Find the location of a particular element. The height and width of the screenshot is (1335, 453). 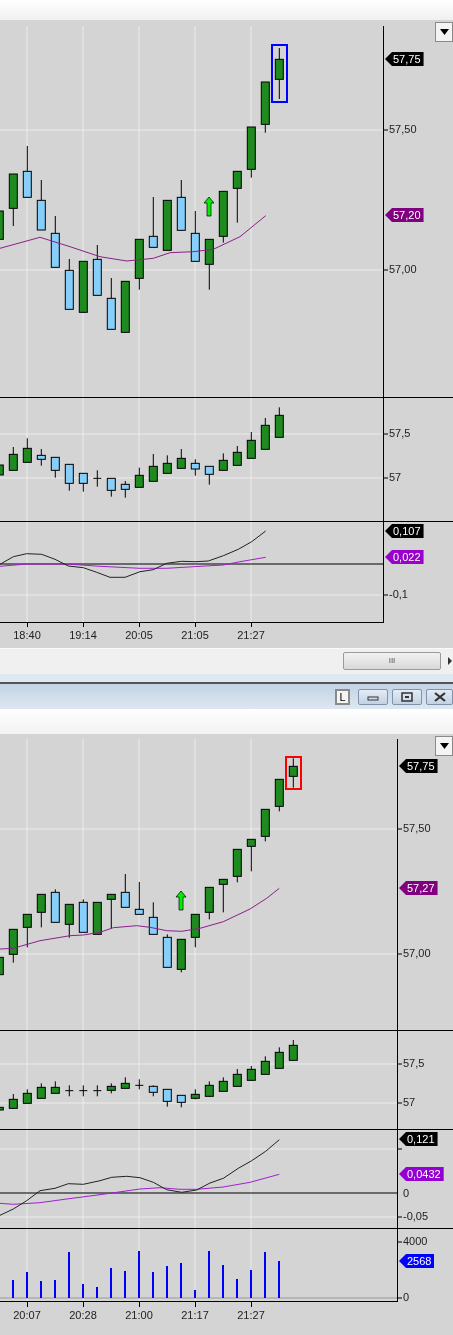

price-tag: 2568 is located at coordinates (417, 1261).